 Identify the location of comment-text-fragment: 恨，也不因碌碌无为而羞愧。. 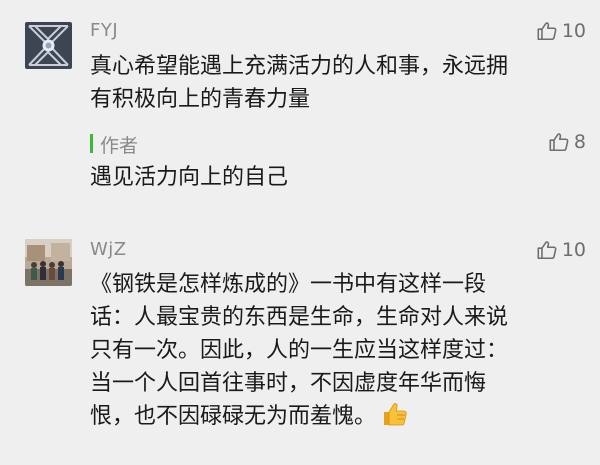
(233, 416).